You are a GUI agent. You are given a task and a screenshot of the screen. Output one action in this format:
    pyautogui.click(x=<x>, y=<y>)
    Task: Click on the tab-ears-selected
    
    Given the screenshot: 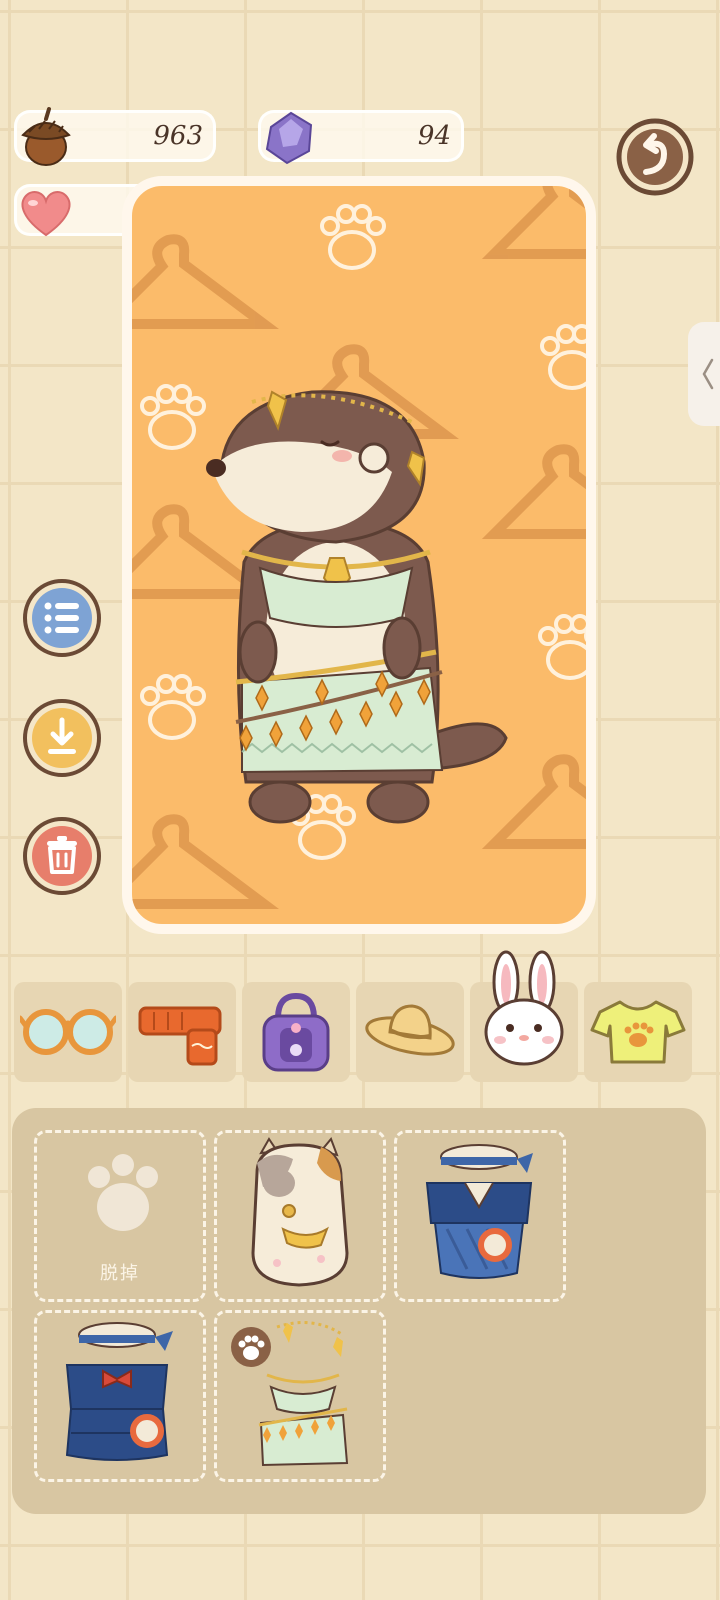 What is the action you would take?
    pyautogui.click(x=524, y=1016)
    